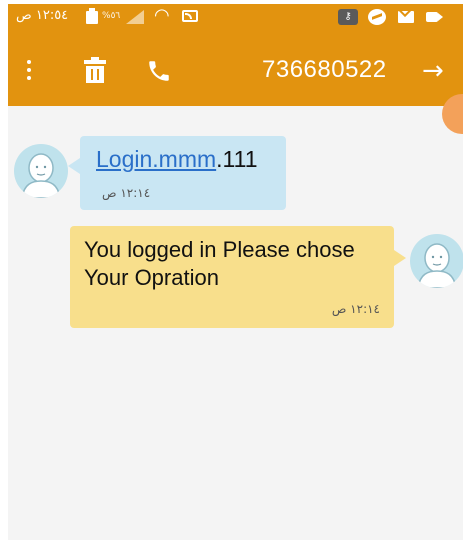 Image resolution: width=463 pixels, height=540 pixels. What do you see at coordinates (111, 16) in the screenshot?
I see `battery-percent: %٥٦` at bounding box center [111, 16].